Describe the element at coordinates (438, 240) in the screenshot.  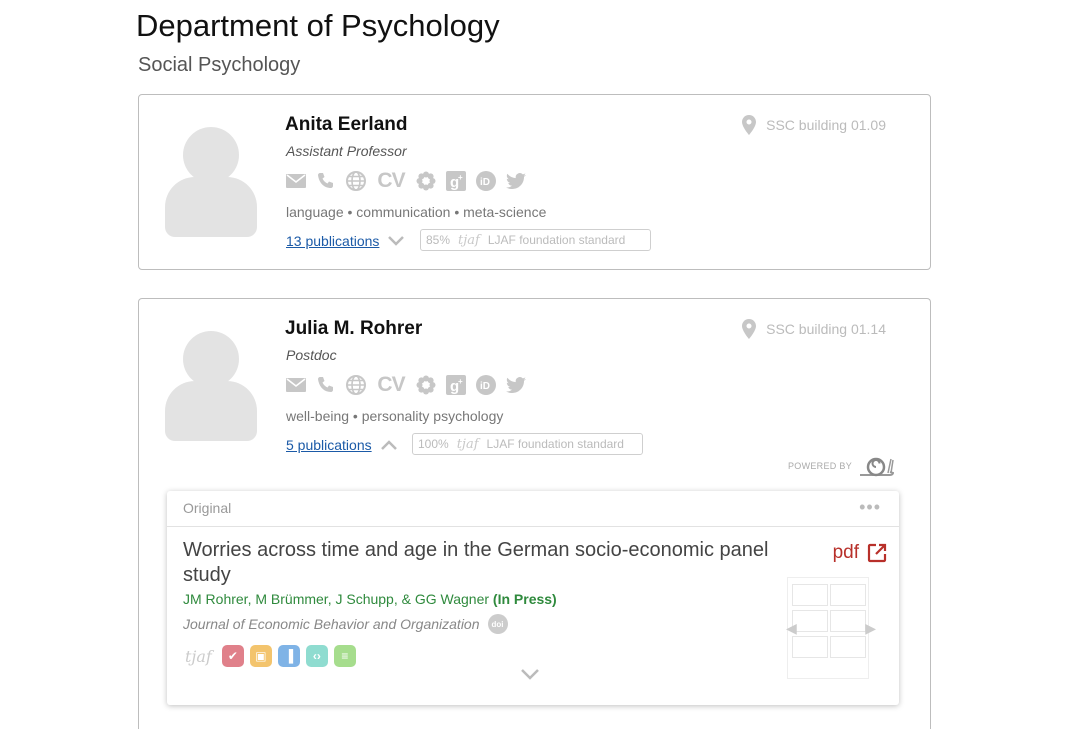
I see `ljaf-percent: 85%` at that location.